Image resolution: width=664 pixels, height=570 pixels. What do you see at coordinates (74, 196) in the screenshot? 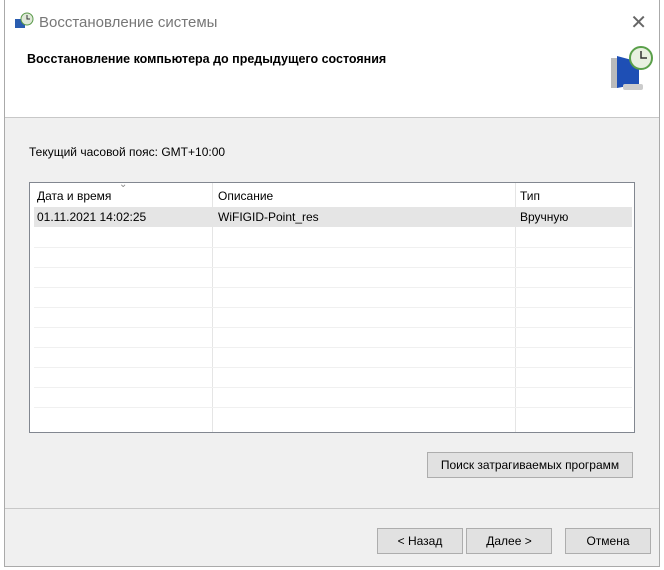
I see `column-header-date: Дата и время` at bounding box center [74, 196].